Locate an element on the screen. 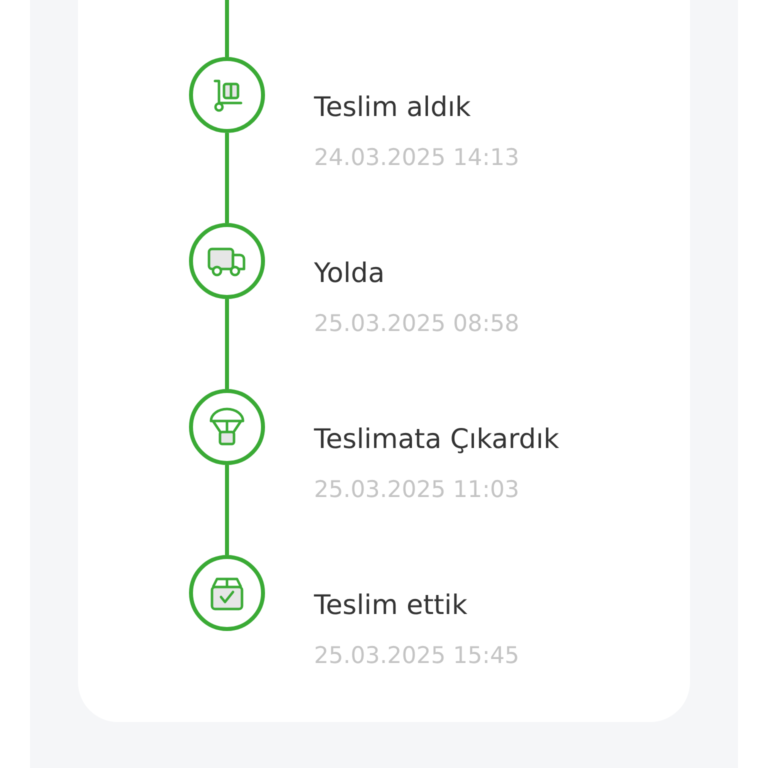 Image resolution: width=768 pixels, height=768 pixels. status-date: 25.03.2025 08:58 is located at coordinates (417, 324).